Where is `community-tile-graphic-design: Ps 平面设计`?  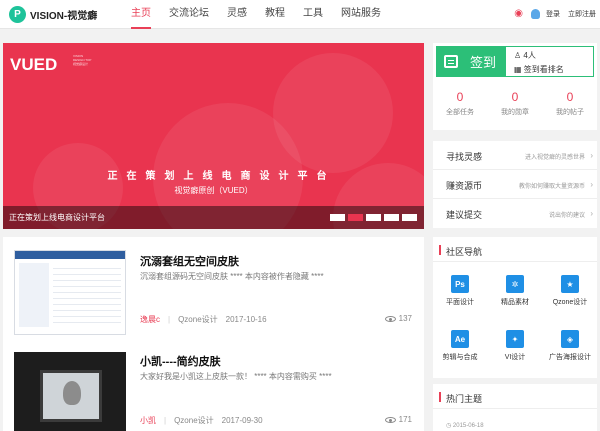
community-tile-graphic-design: Ps 平面设计 is located at coordinates (460, 293).